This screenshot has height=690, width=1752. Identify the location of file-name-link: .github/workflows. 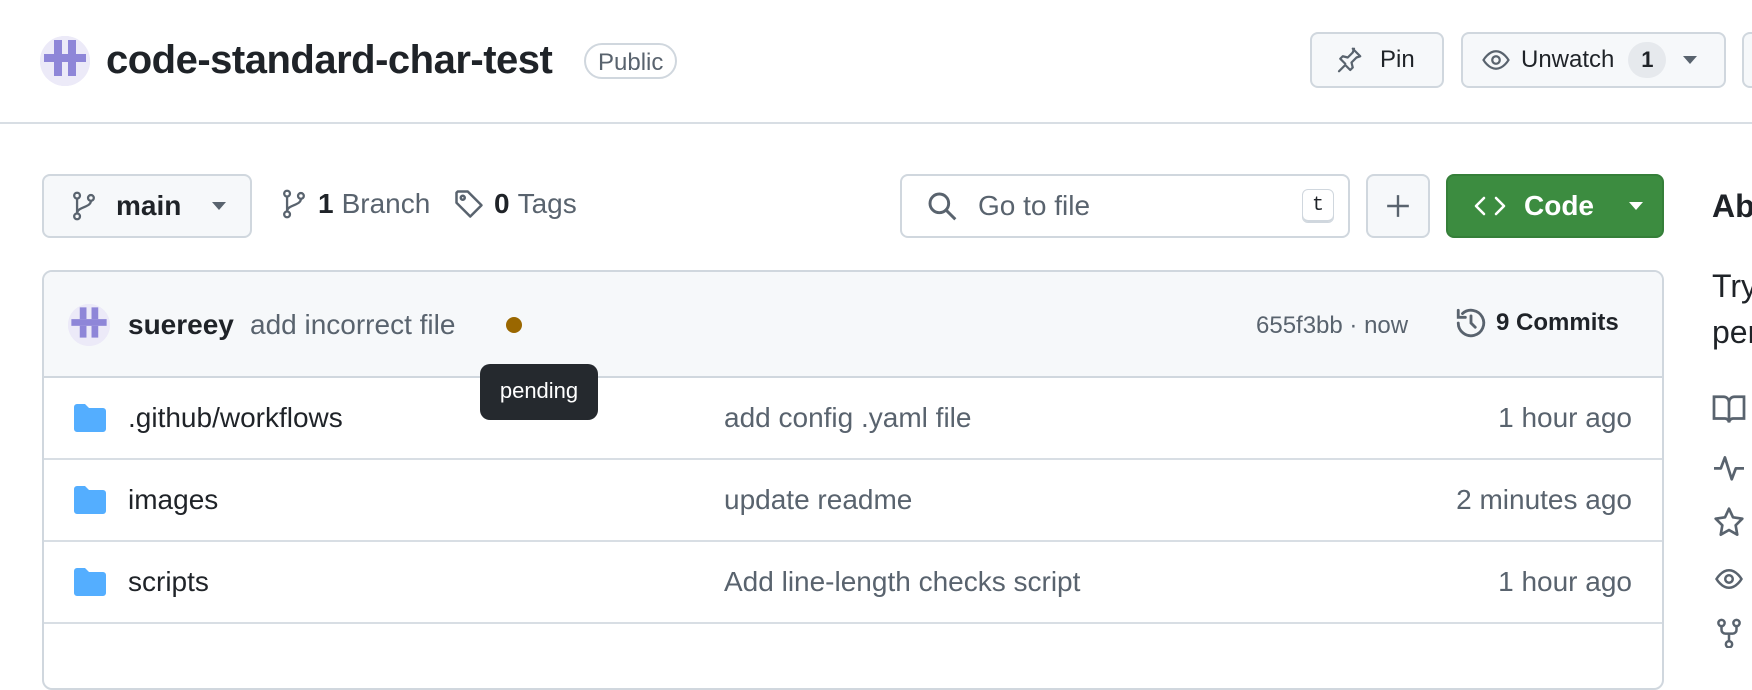
(235, 418).